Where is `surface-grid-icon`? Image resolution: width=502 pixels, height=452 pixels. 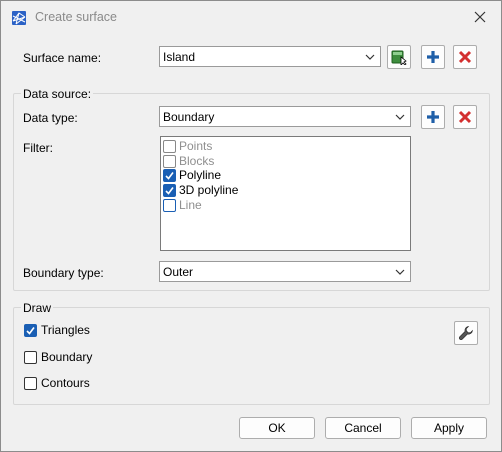 surface-grid-icon is located at coordinates (19, 18).